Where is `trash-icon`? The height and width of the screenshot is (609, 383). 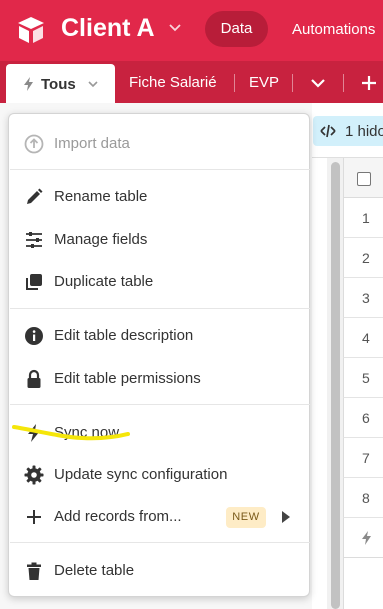 trash-icon is located at coordinates (34, 571).